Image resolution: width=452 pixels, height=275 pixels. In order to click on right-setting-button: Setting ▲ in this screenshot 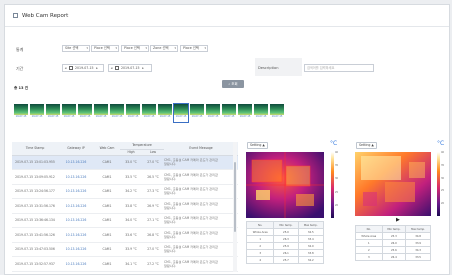, I will do `click(366, 145)`.